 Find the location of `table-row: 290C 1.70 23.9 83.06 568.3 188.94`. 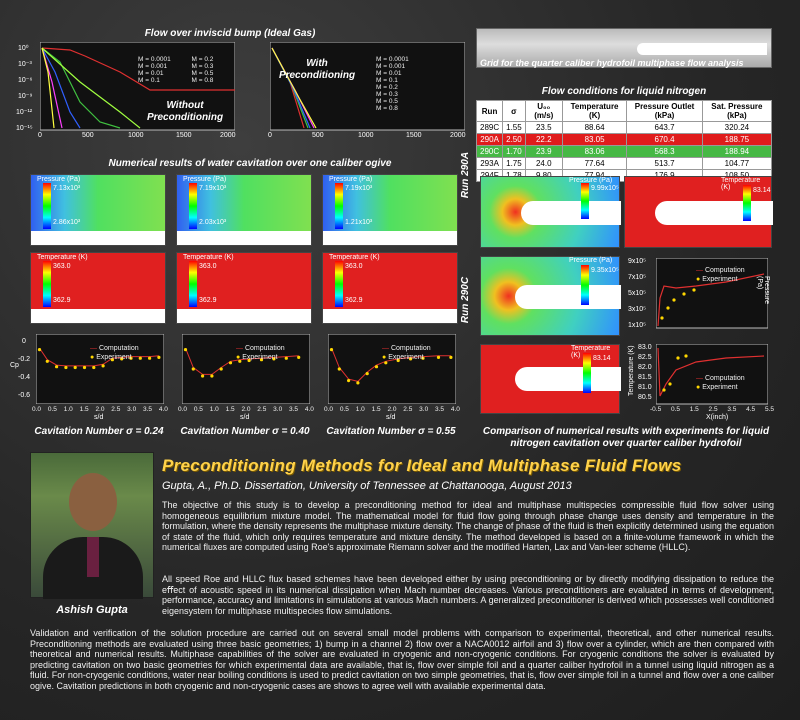

table-row: 290C 1.70 23.9 83.06 568.3 188.94 is located at coordinates (624, 151).